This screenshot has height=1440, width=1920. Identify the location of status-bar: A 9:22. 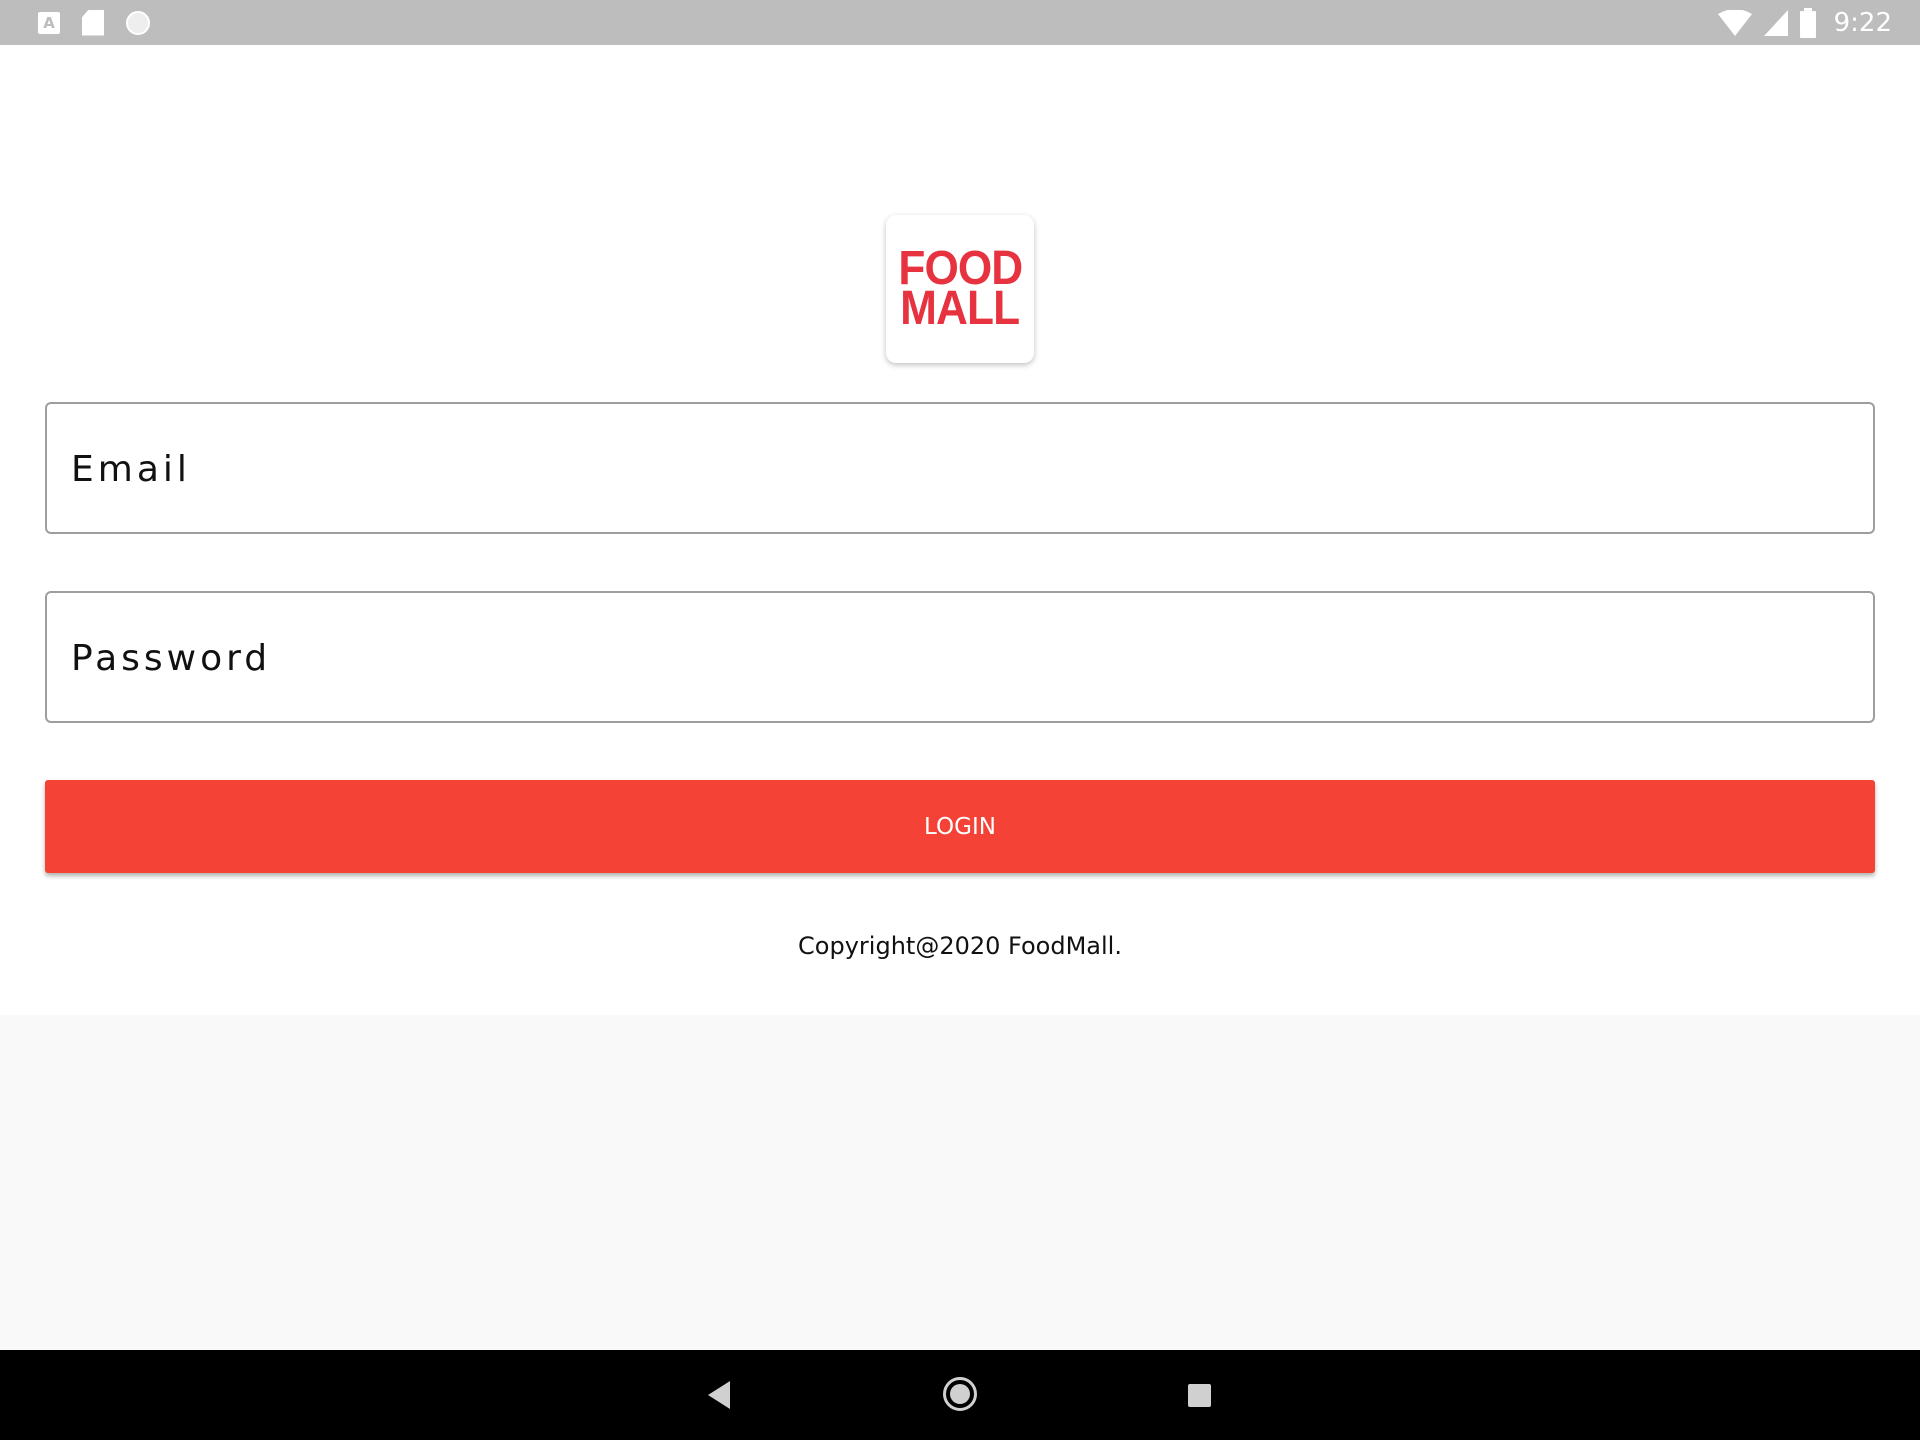
(960, 22).